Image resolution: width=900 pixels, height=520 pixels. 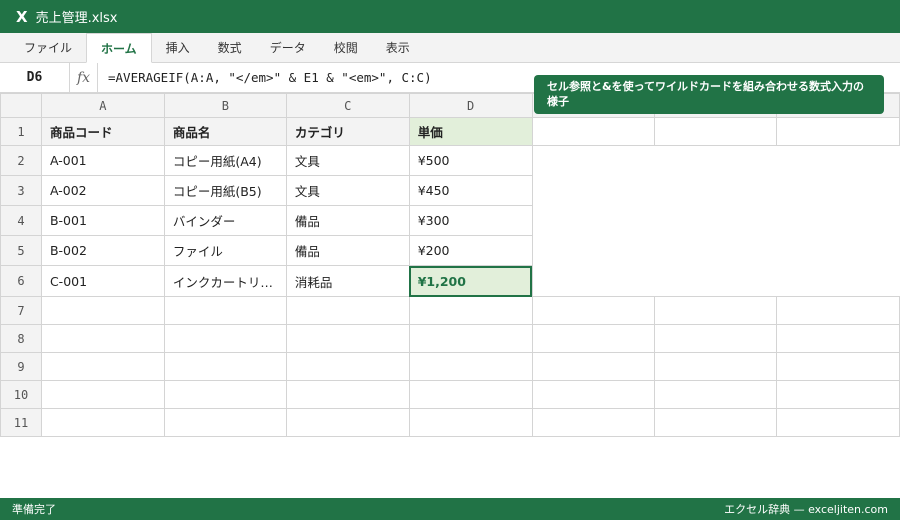 I want to click on cell-a9, so click(x=102, y=366).